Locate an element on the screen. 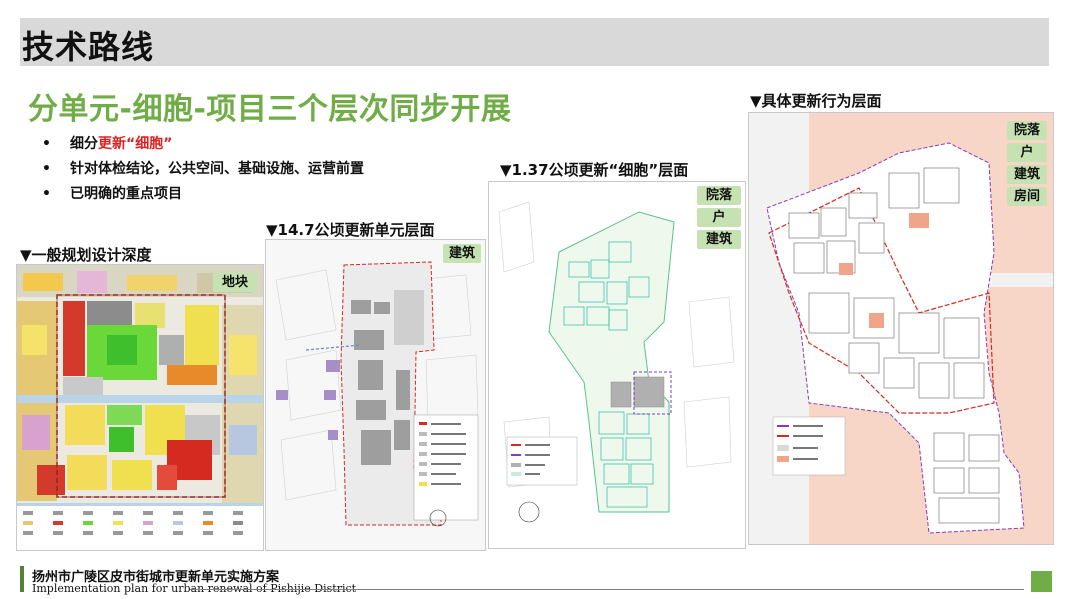 This screenshot has width=1080, height=599. footer-divider is located at coordinates (607, 589).